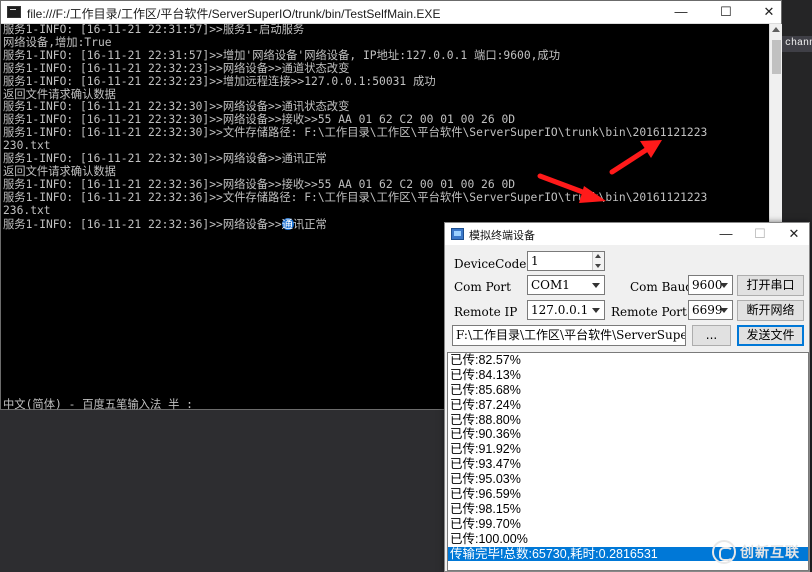  What do you see at coordinates (628, 434) in the screenshot?
I see `list-item: 已传:90.36%` at bounding box center [628, 434].